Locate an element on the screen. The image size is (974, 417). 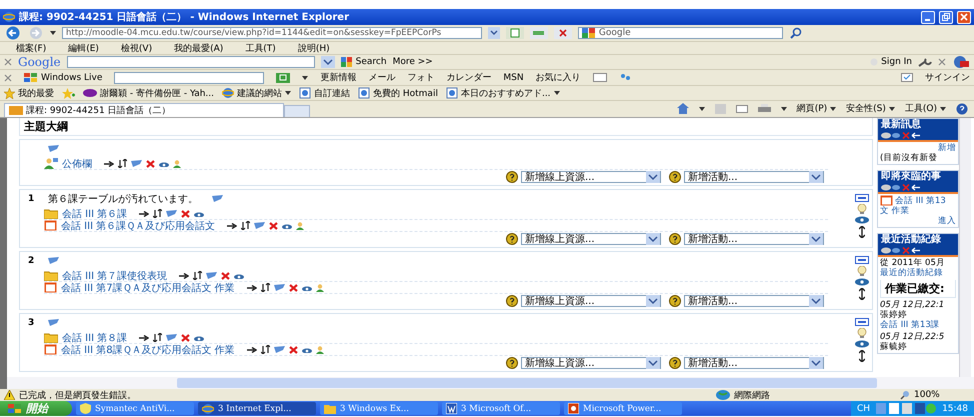
sidebar-link: 文 作業 is located at coordinates (895, 211).